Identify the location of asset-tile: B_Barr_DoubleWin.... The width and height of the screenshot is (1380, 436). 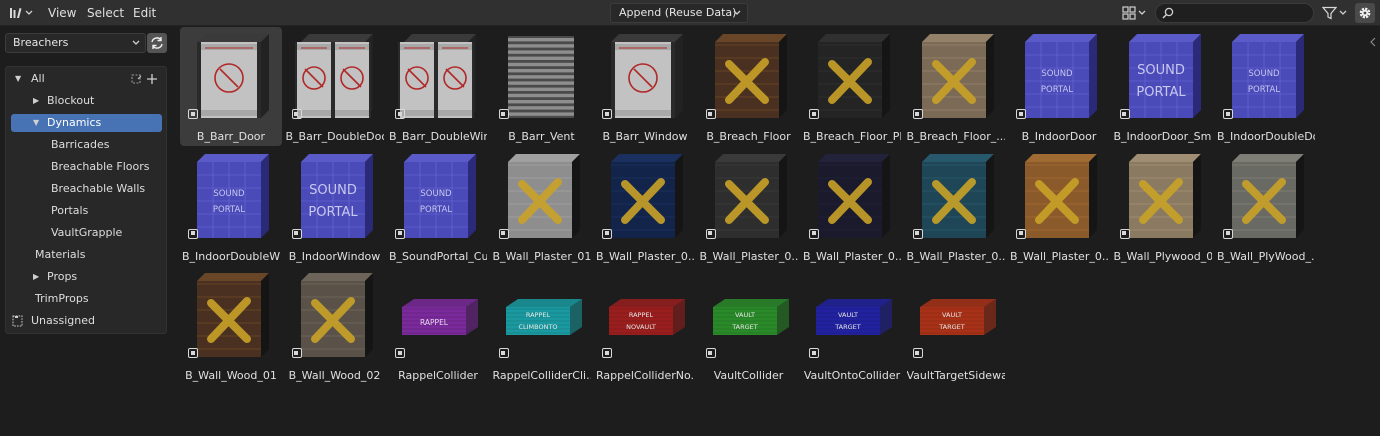
(438, 86).